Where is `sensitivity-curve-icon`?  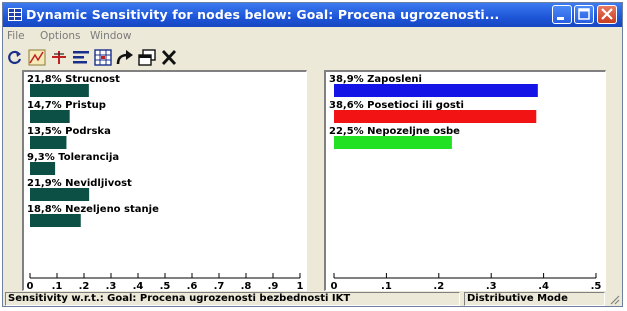
sensitivity-curve-icon is located at coordinates (37, 57).